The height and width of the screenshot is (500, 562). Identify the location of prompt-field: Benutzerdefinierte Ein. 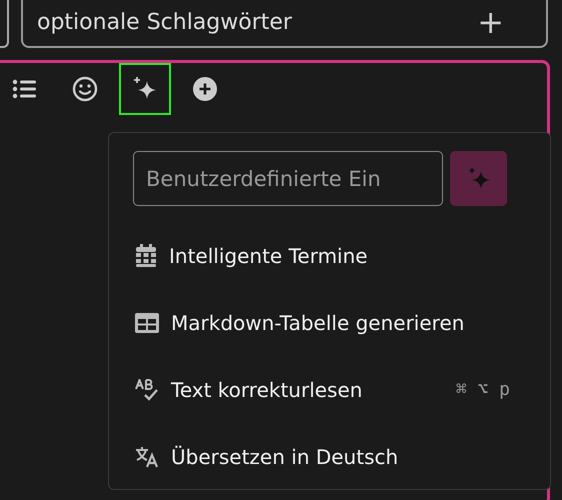
(288, 178).